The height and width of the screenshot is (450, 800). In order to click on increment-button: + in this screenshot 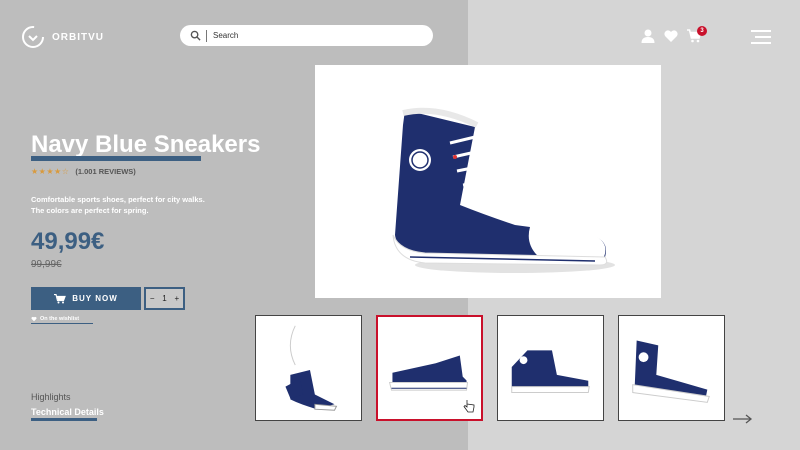, I will do `click(176, 298)`.